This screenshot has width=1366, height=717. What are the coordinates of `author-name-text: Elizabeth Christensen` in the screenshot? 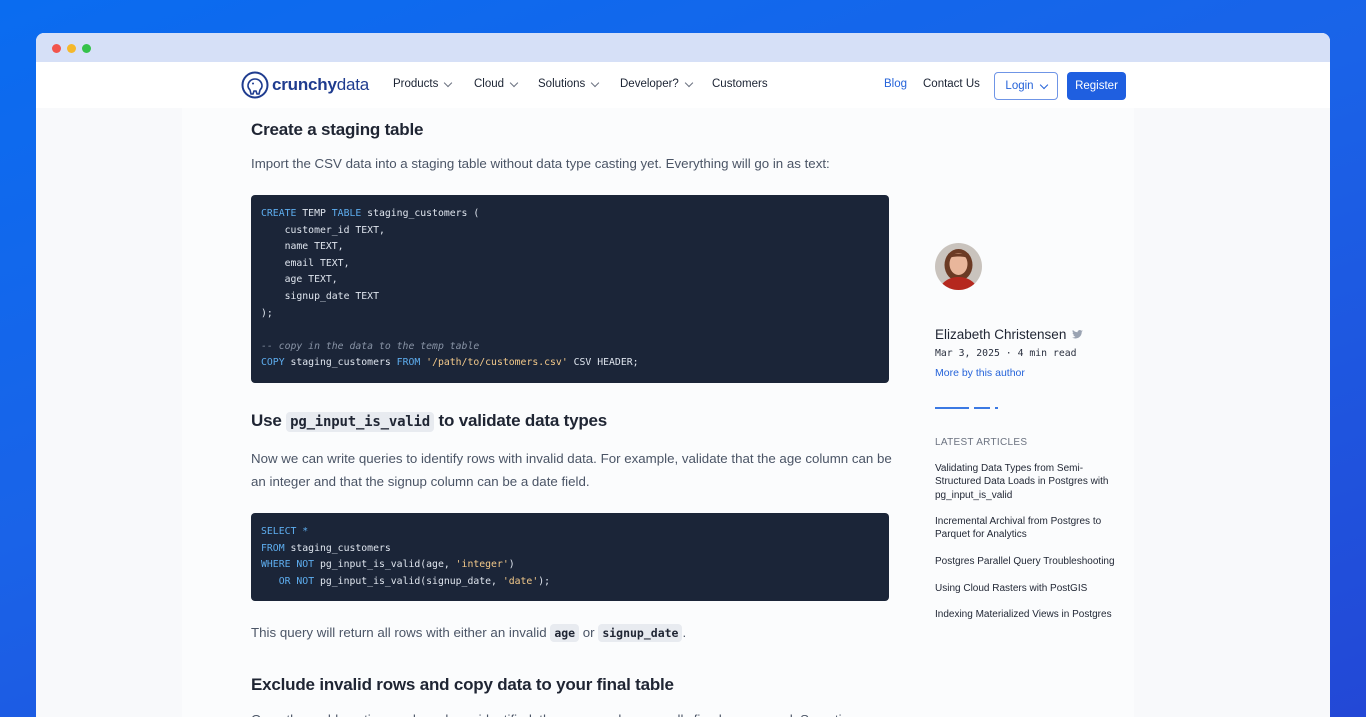 It's located at (1001, 334).